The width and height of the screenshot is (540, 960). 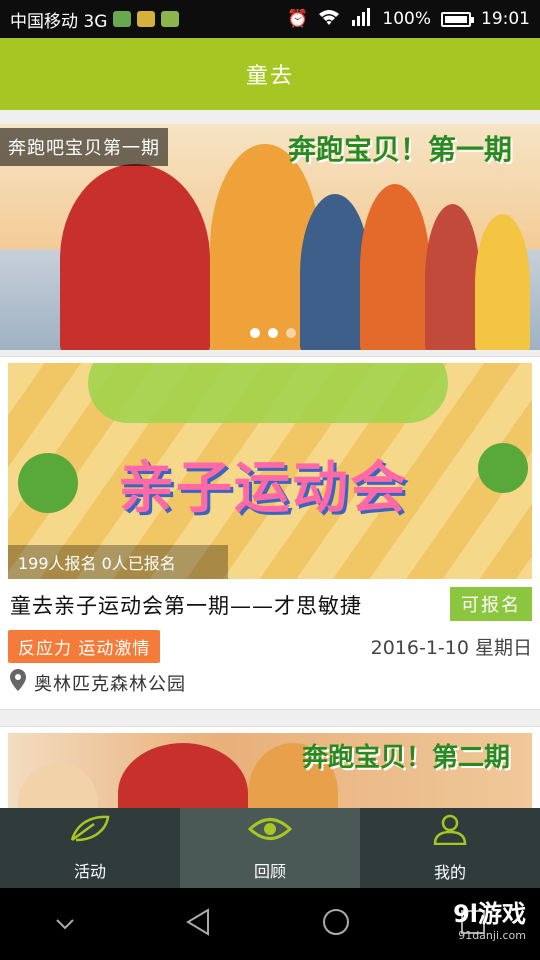 What do you see at coordinates (263, 488) in the screenshot?
I see `activity-image-title: 亲子运动会` at bounding box center [263, 488].